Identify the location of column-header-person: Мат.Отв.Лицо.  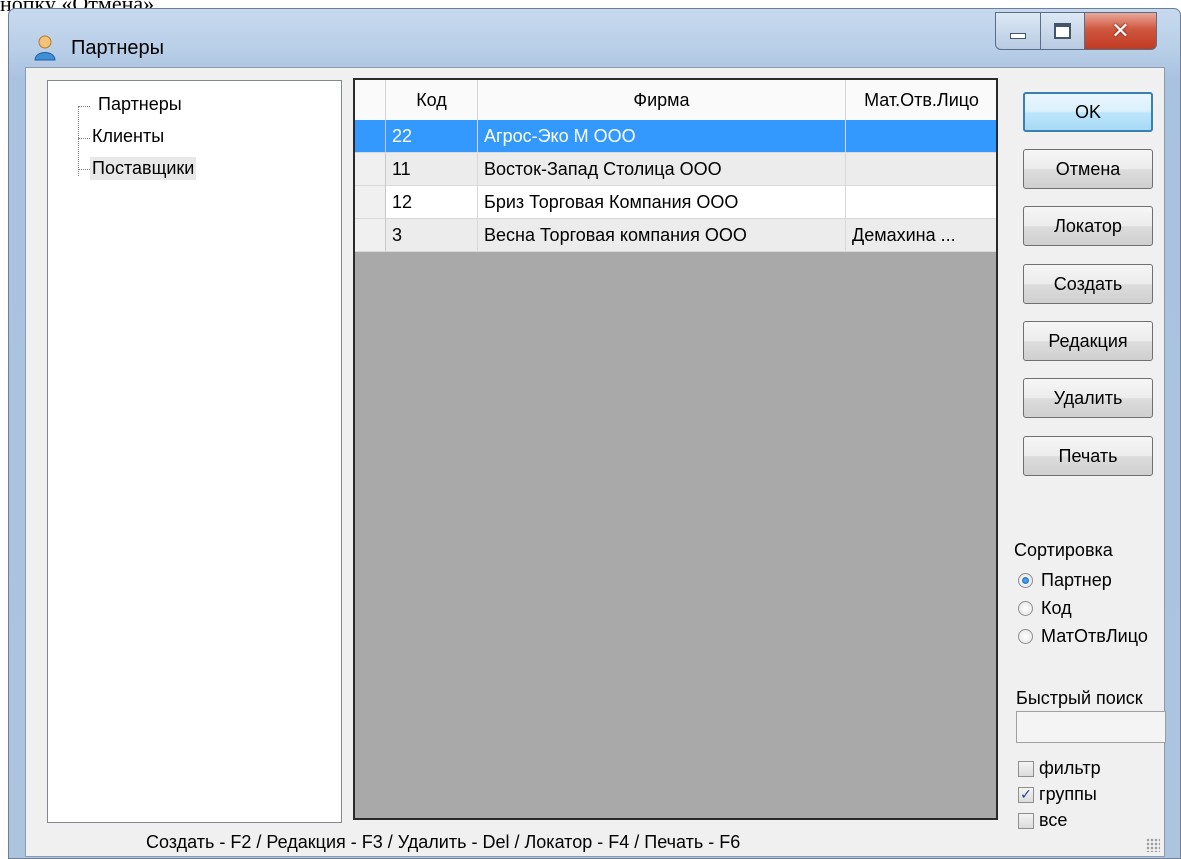
(921, 100).